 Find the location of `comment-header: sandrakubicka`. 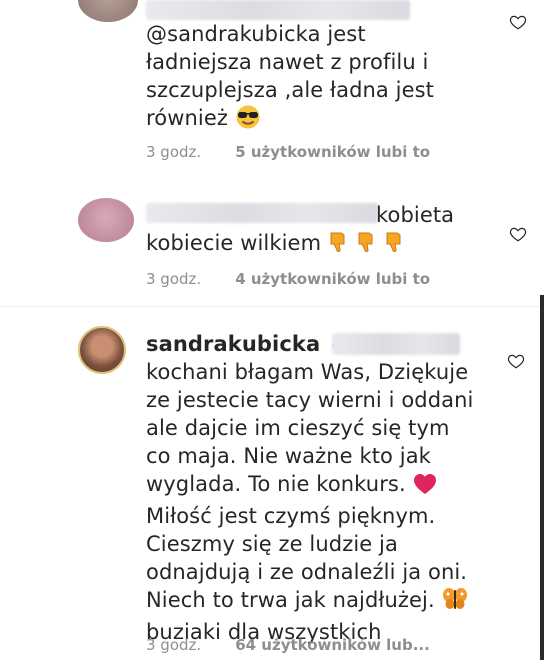

comment-header: sandrakubicka is located at coordinates (248, 344).